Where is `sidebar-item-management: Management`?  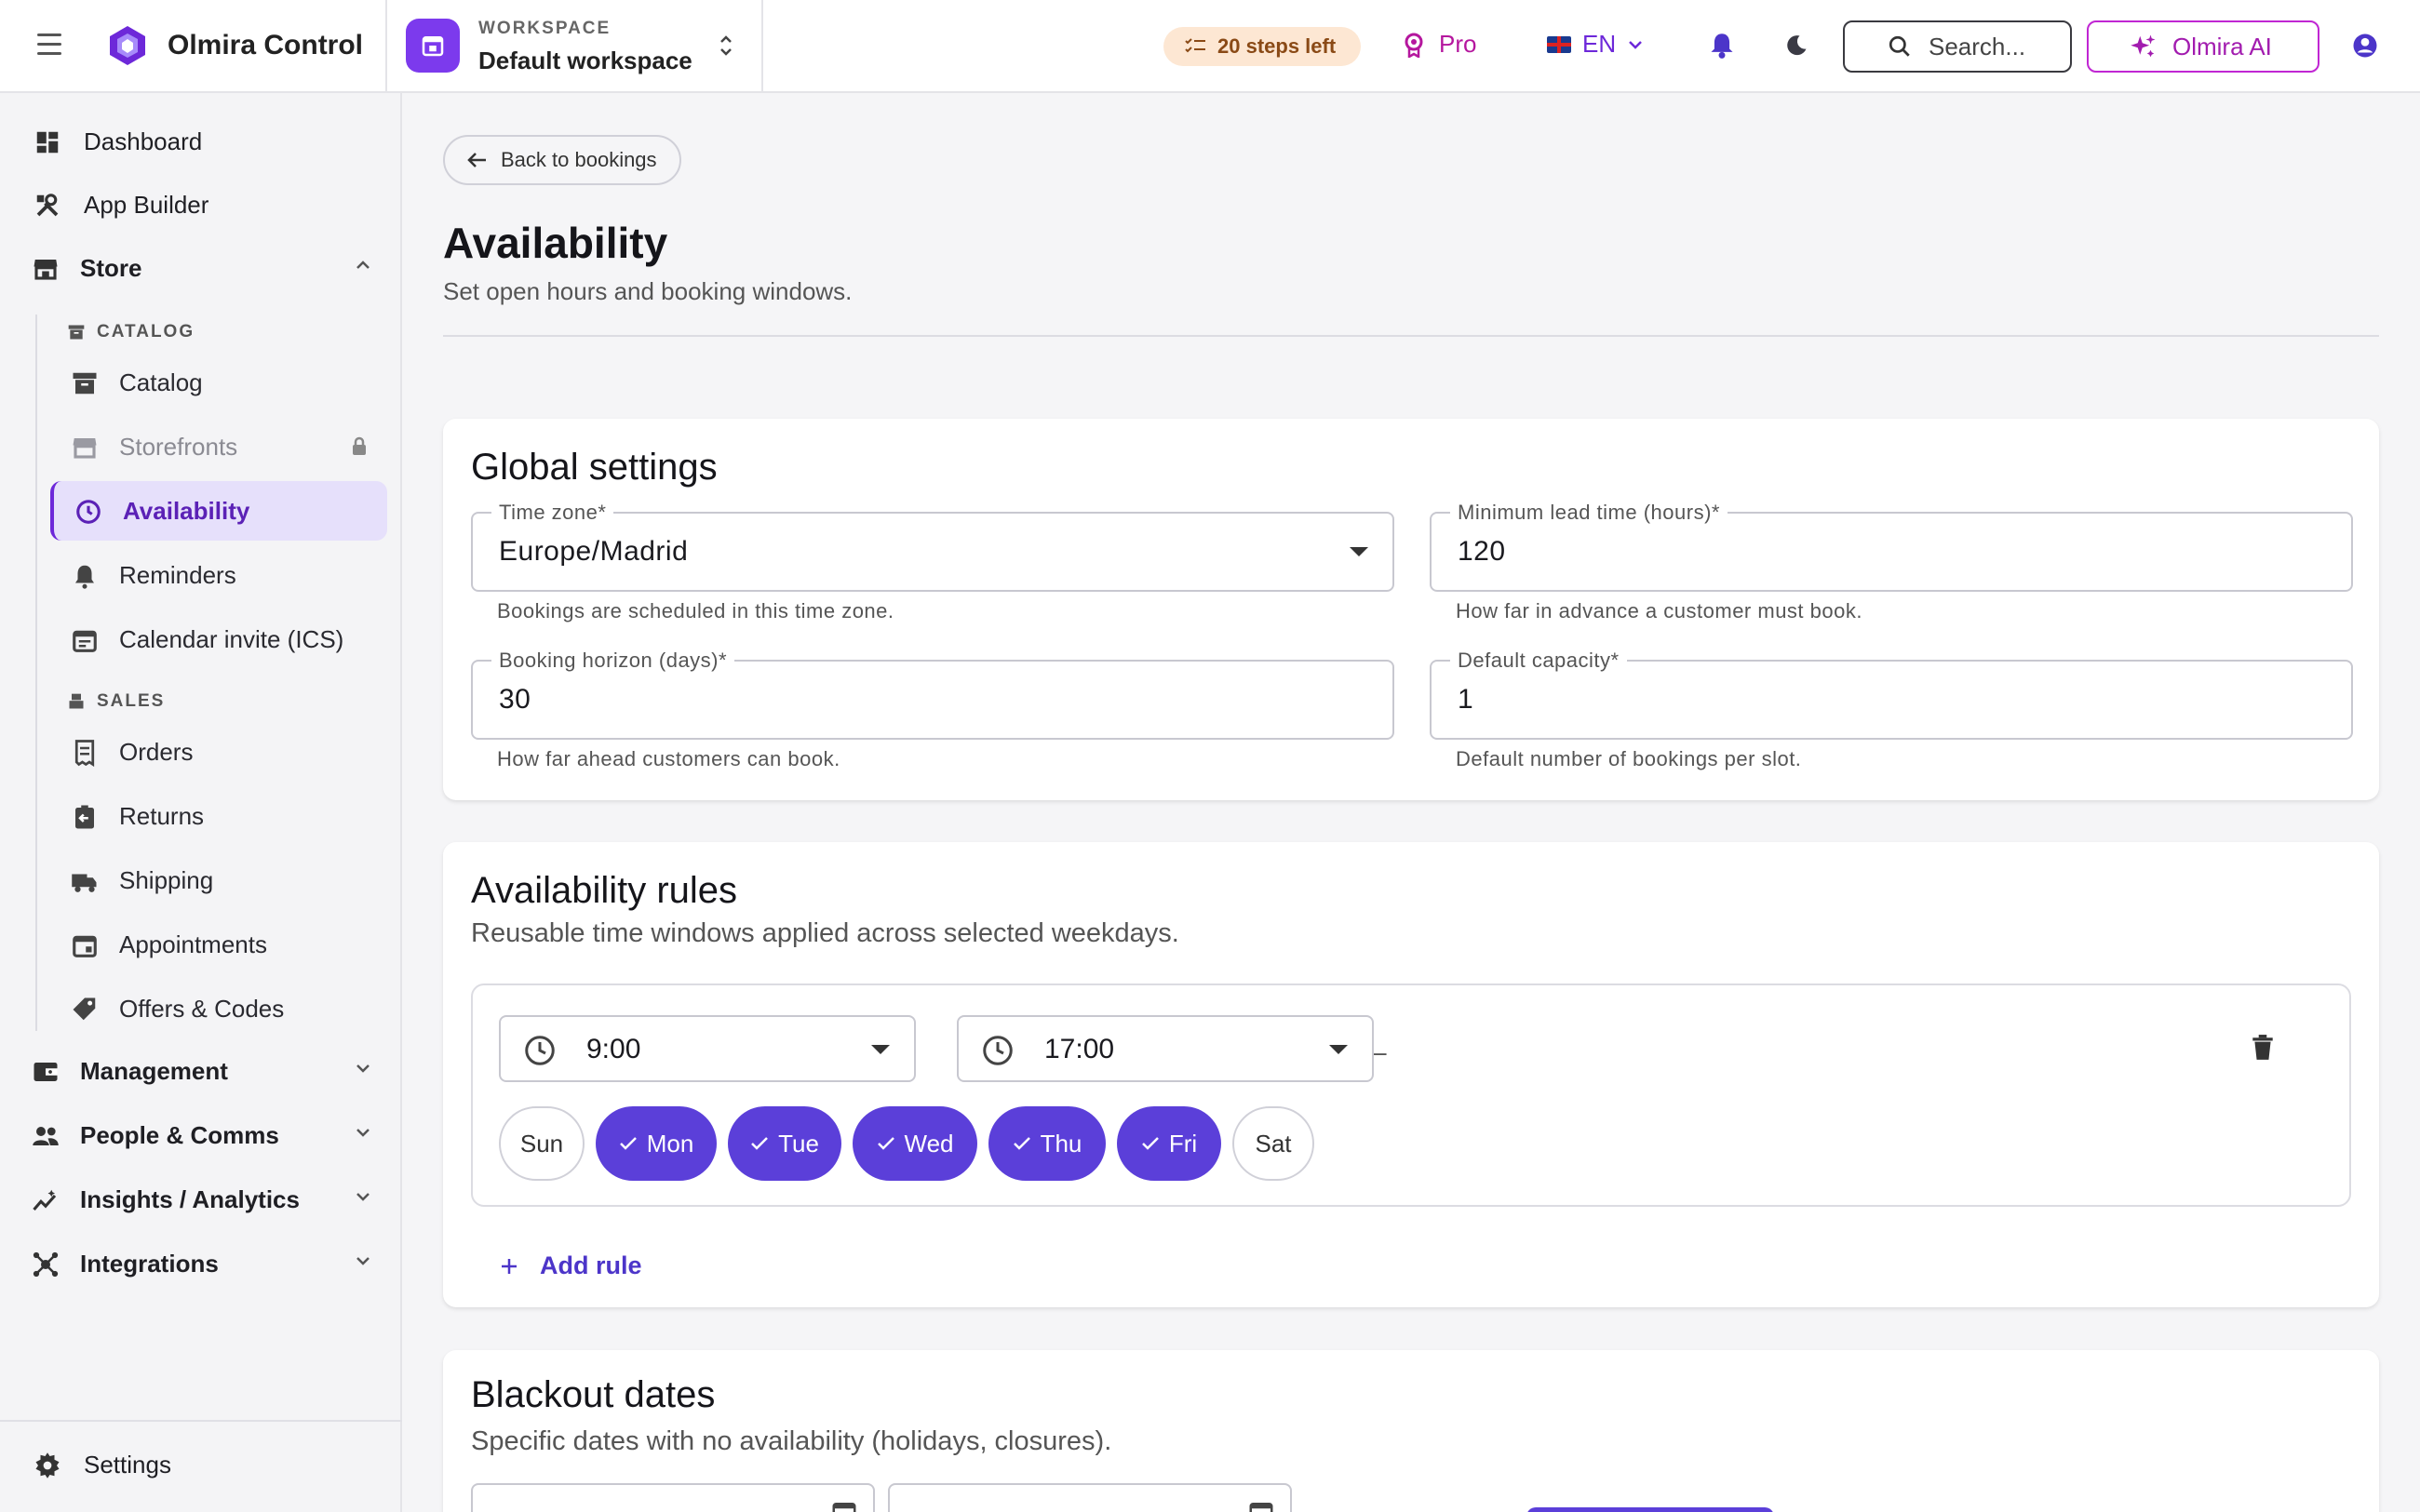
sidebar-item-management: Management is located at coordinates (201, 1071).